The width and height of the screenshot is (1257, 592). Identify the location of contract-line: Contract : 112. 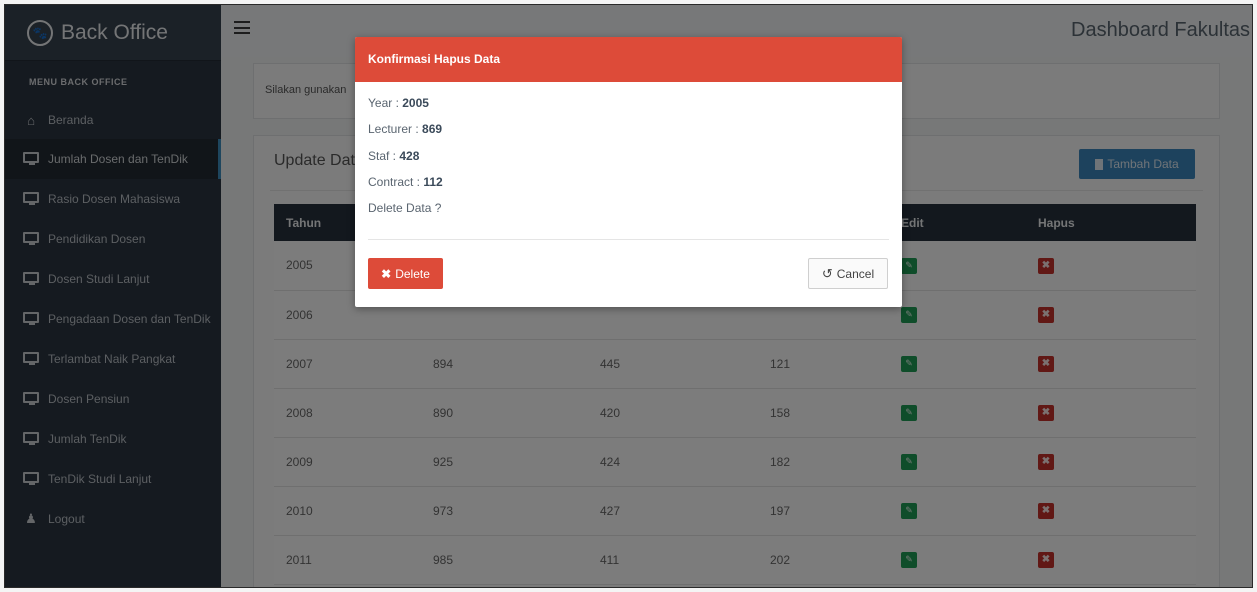
(405, 181).